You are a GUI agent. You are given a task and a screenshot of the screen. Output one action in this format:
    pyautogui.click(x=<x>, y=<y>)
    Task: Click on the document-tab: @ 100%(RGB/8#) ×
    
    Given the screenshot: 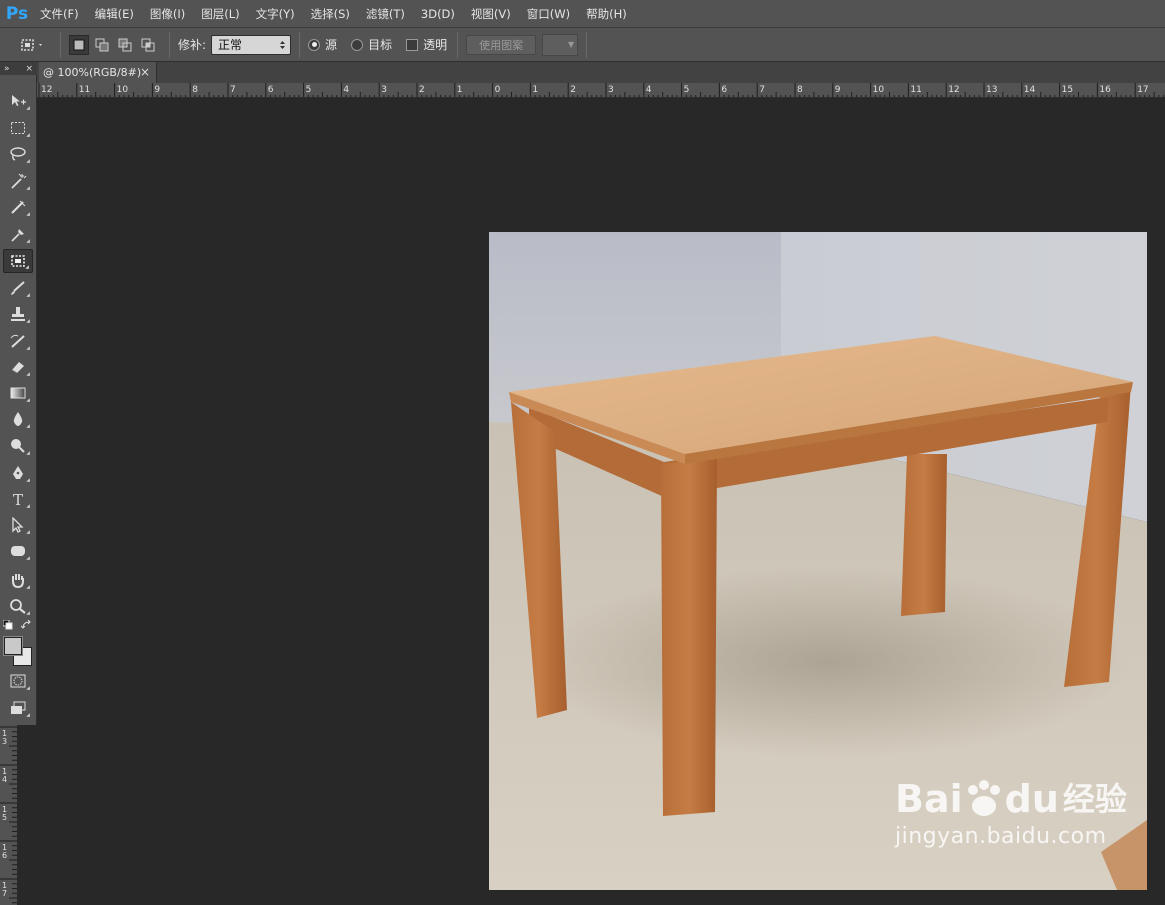 What is the action you would take?
    pyautogui.click(x=98, y=72)
    